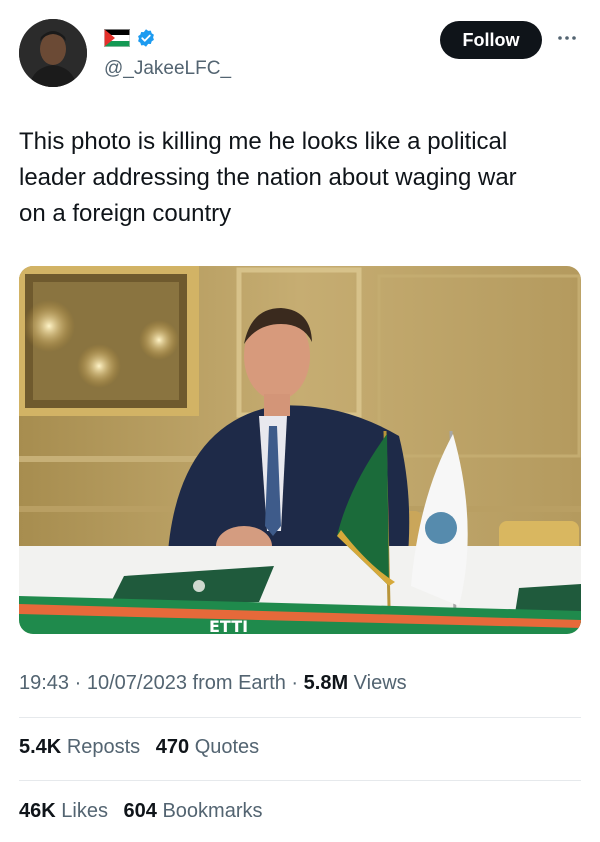 Image resolution: width=600 pixels, height=842 pixels. I want to click on quotes-stat: 470 Quotes, so click(207, 747).